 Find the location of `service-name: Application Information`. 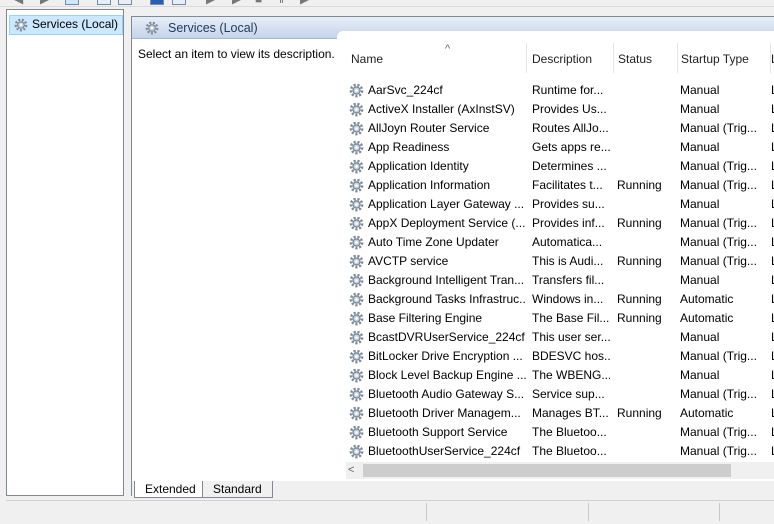

service-name: Application Information is located at coordinates (429, 185).